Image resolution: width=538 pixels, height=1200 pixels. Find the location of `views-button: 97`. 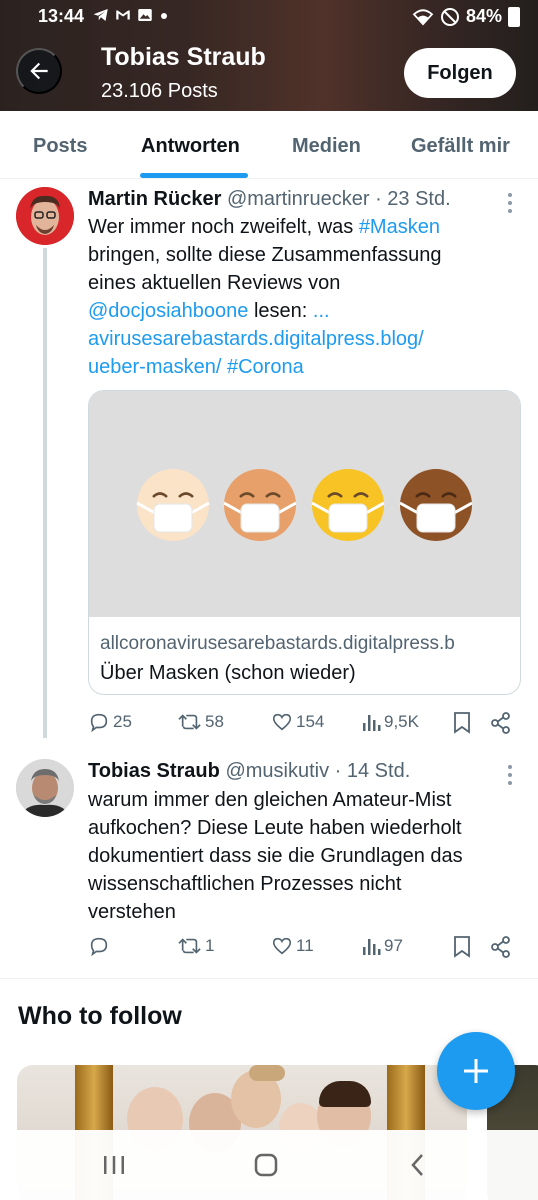

views-button: 97 is located at coordinates (382, 946).